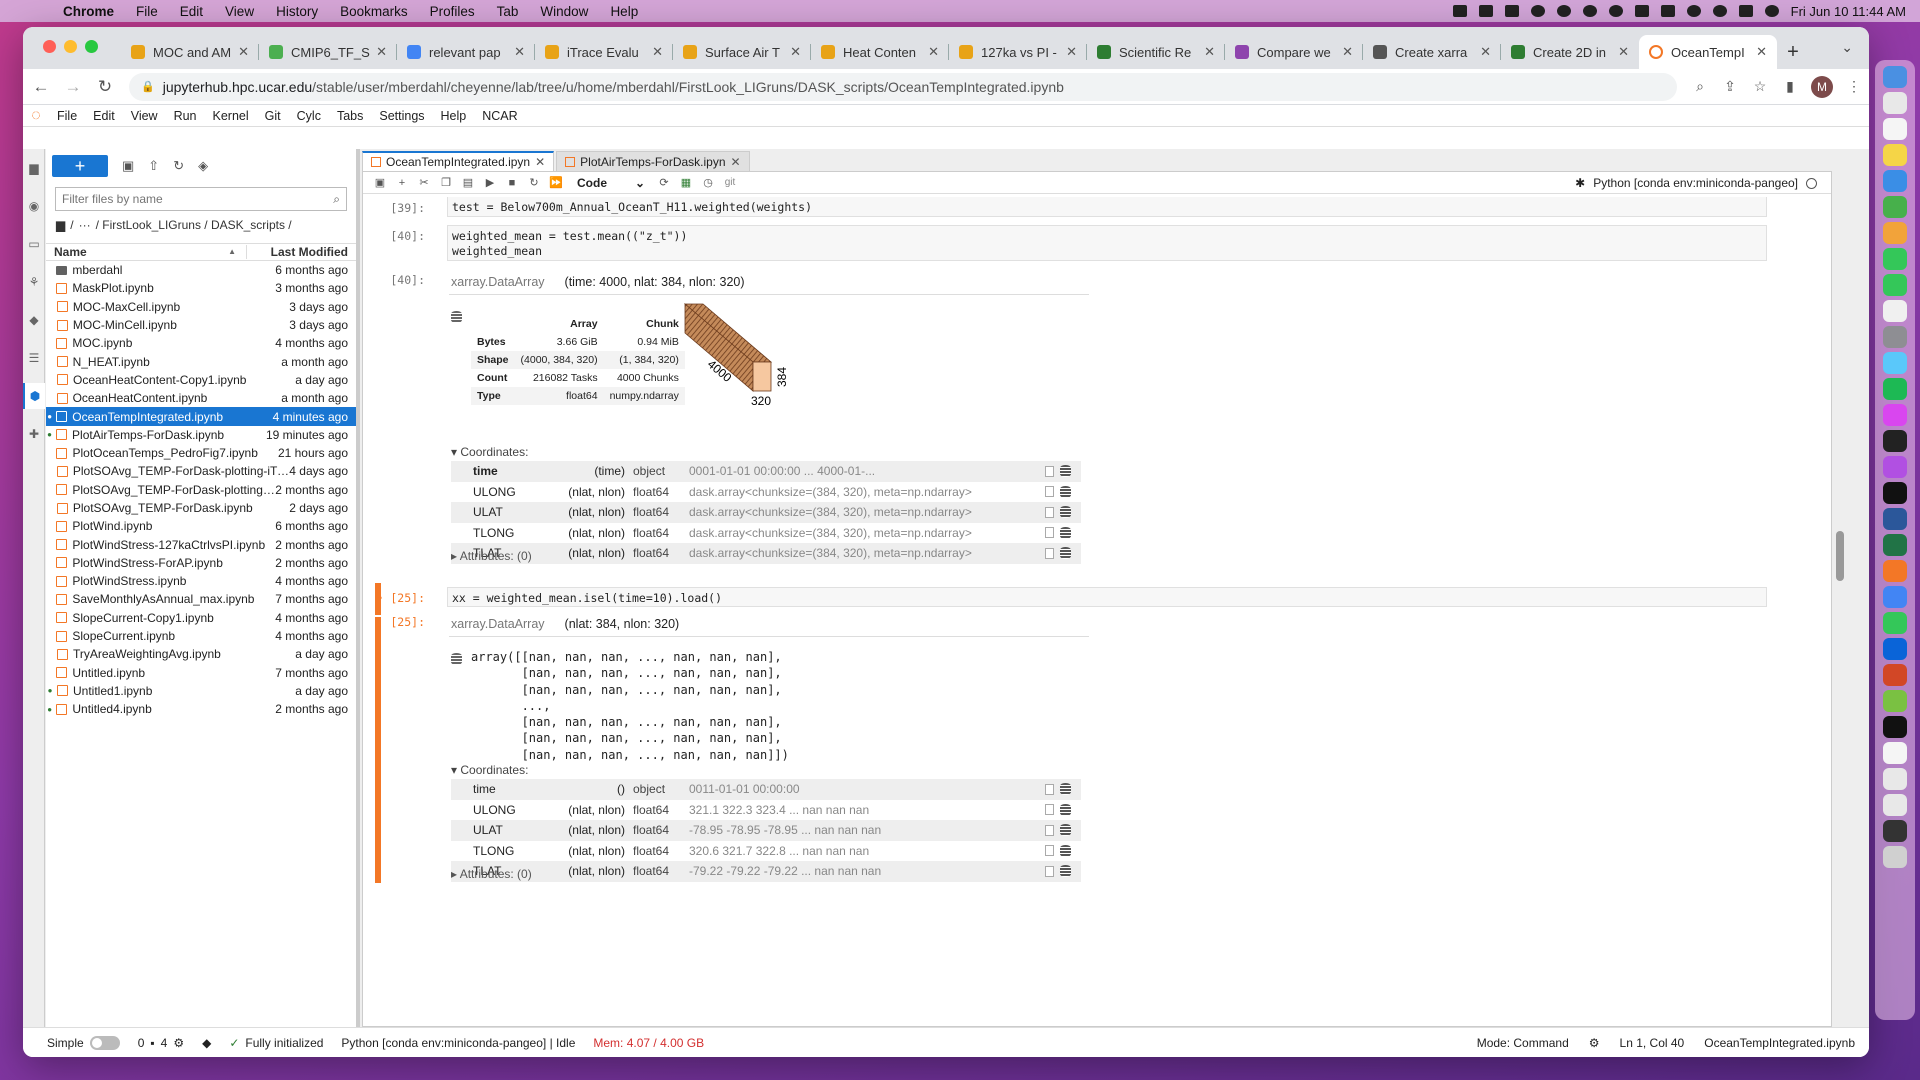 This screenshot has width=1920, height=1080. What do you see at coordinates (1895, 727) in the screenshot?
I see `x11-icon` at bounding box center [1895, 727].